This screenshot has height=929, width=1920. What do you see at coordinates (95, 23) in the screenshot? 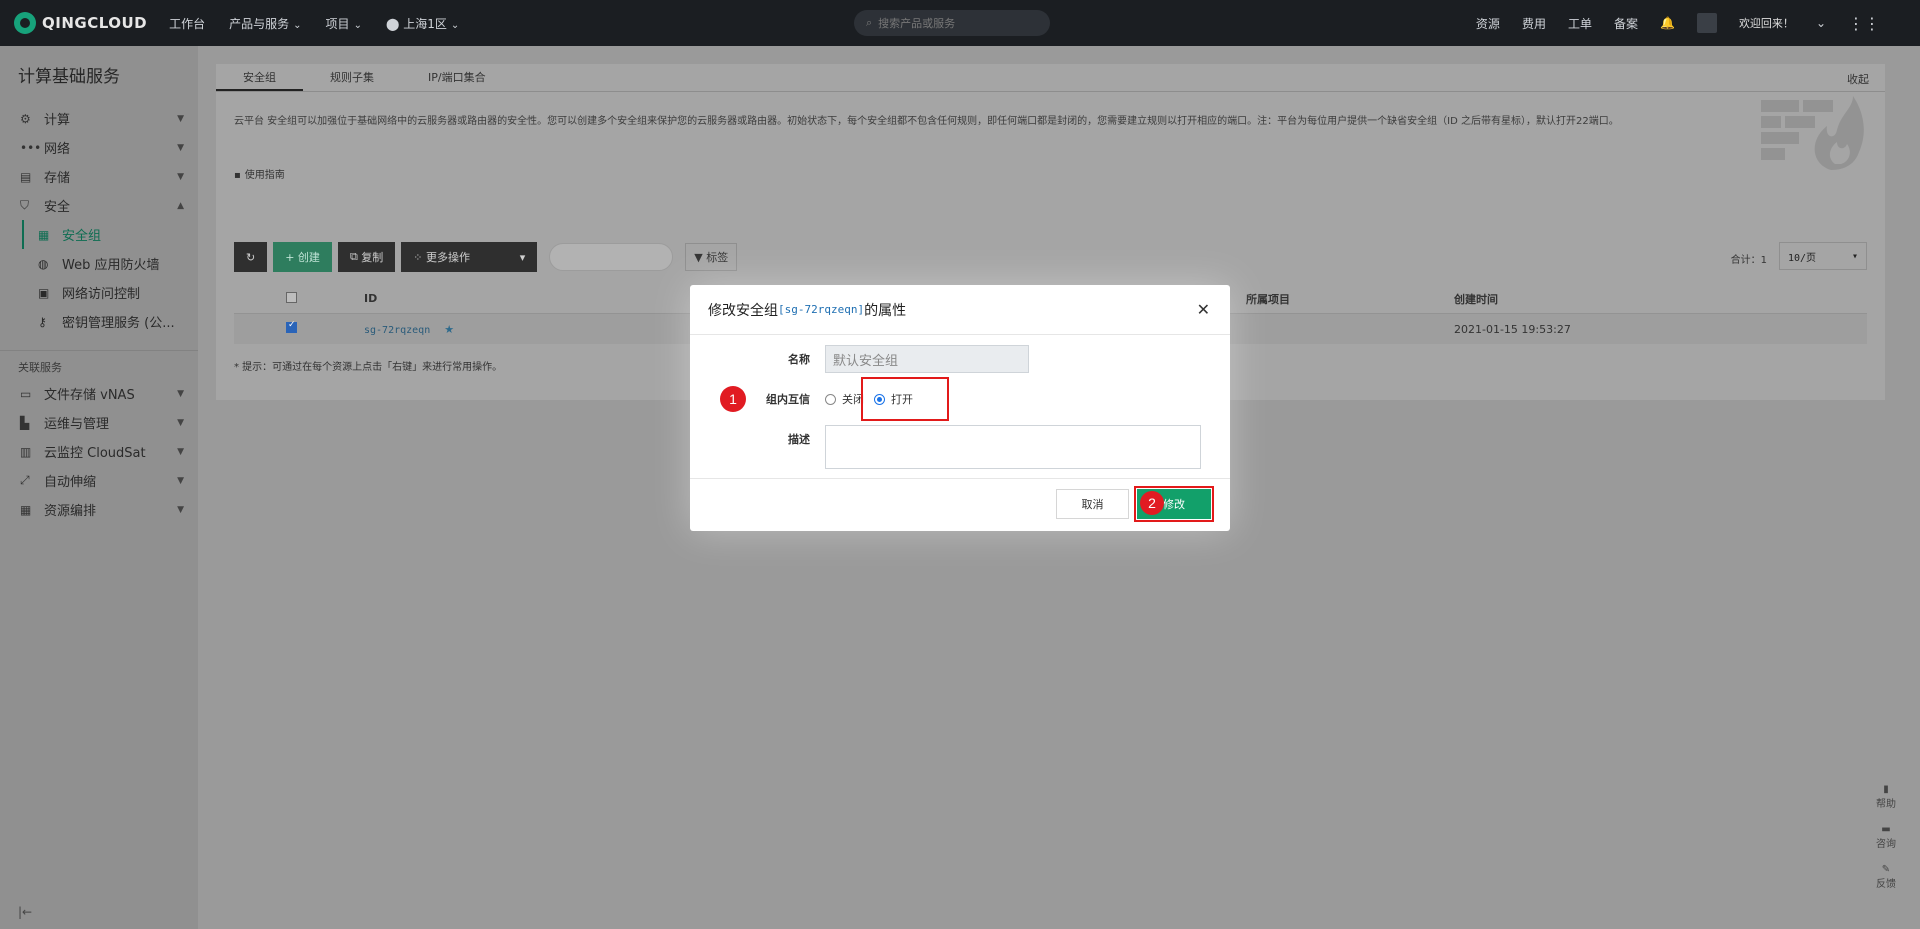
I see `brand-name: QINGCLOUD` at bounding box center [95, 23].